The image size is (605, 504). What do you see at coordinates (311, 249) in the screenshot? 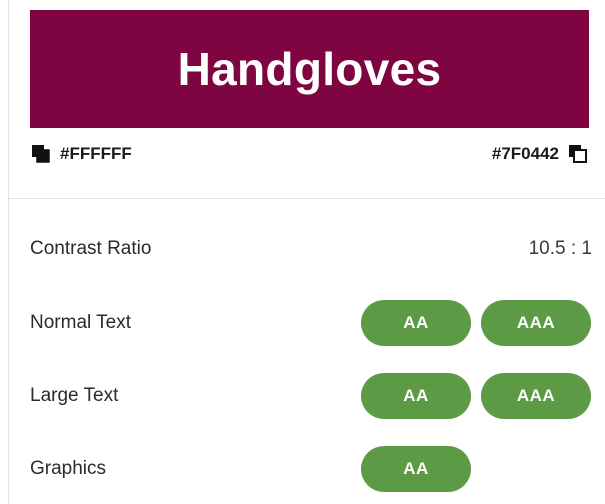
I see `contrast-ratio-row: Contrast Ratio 10.5 : 1` at bounding box center [311, 249].